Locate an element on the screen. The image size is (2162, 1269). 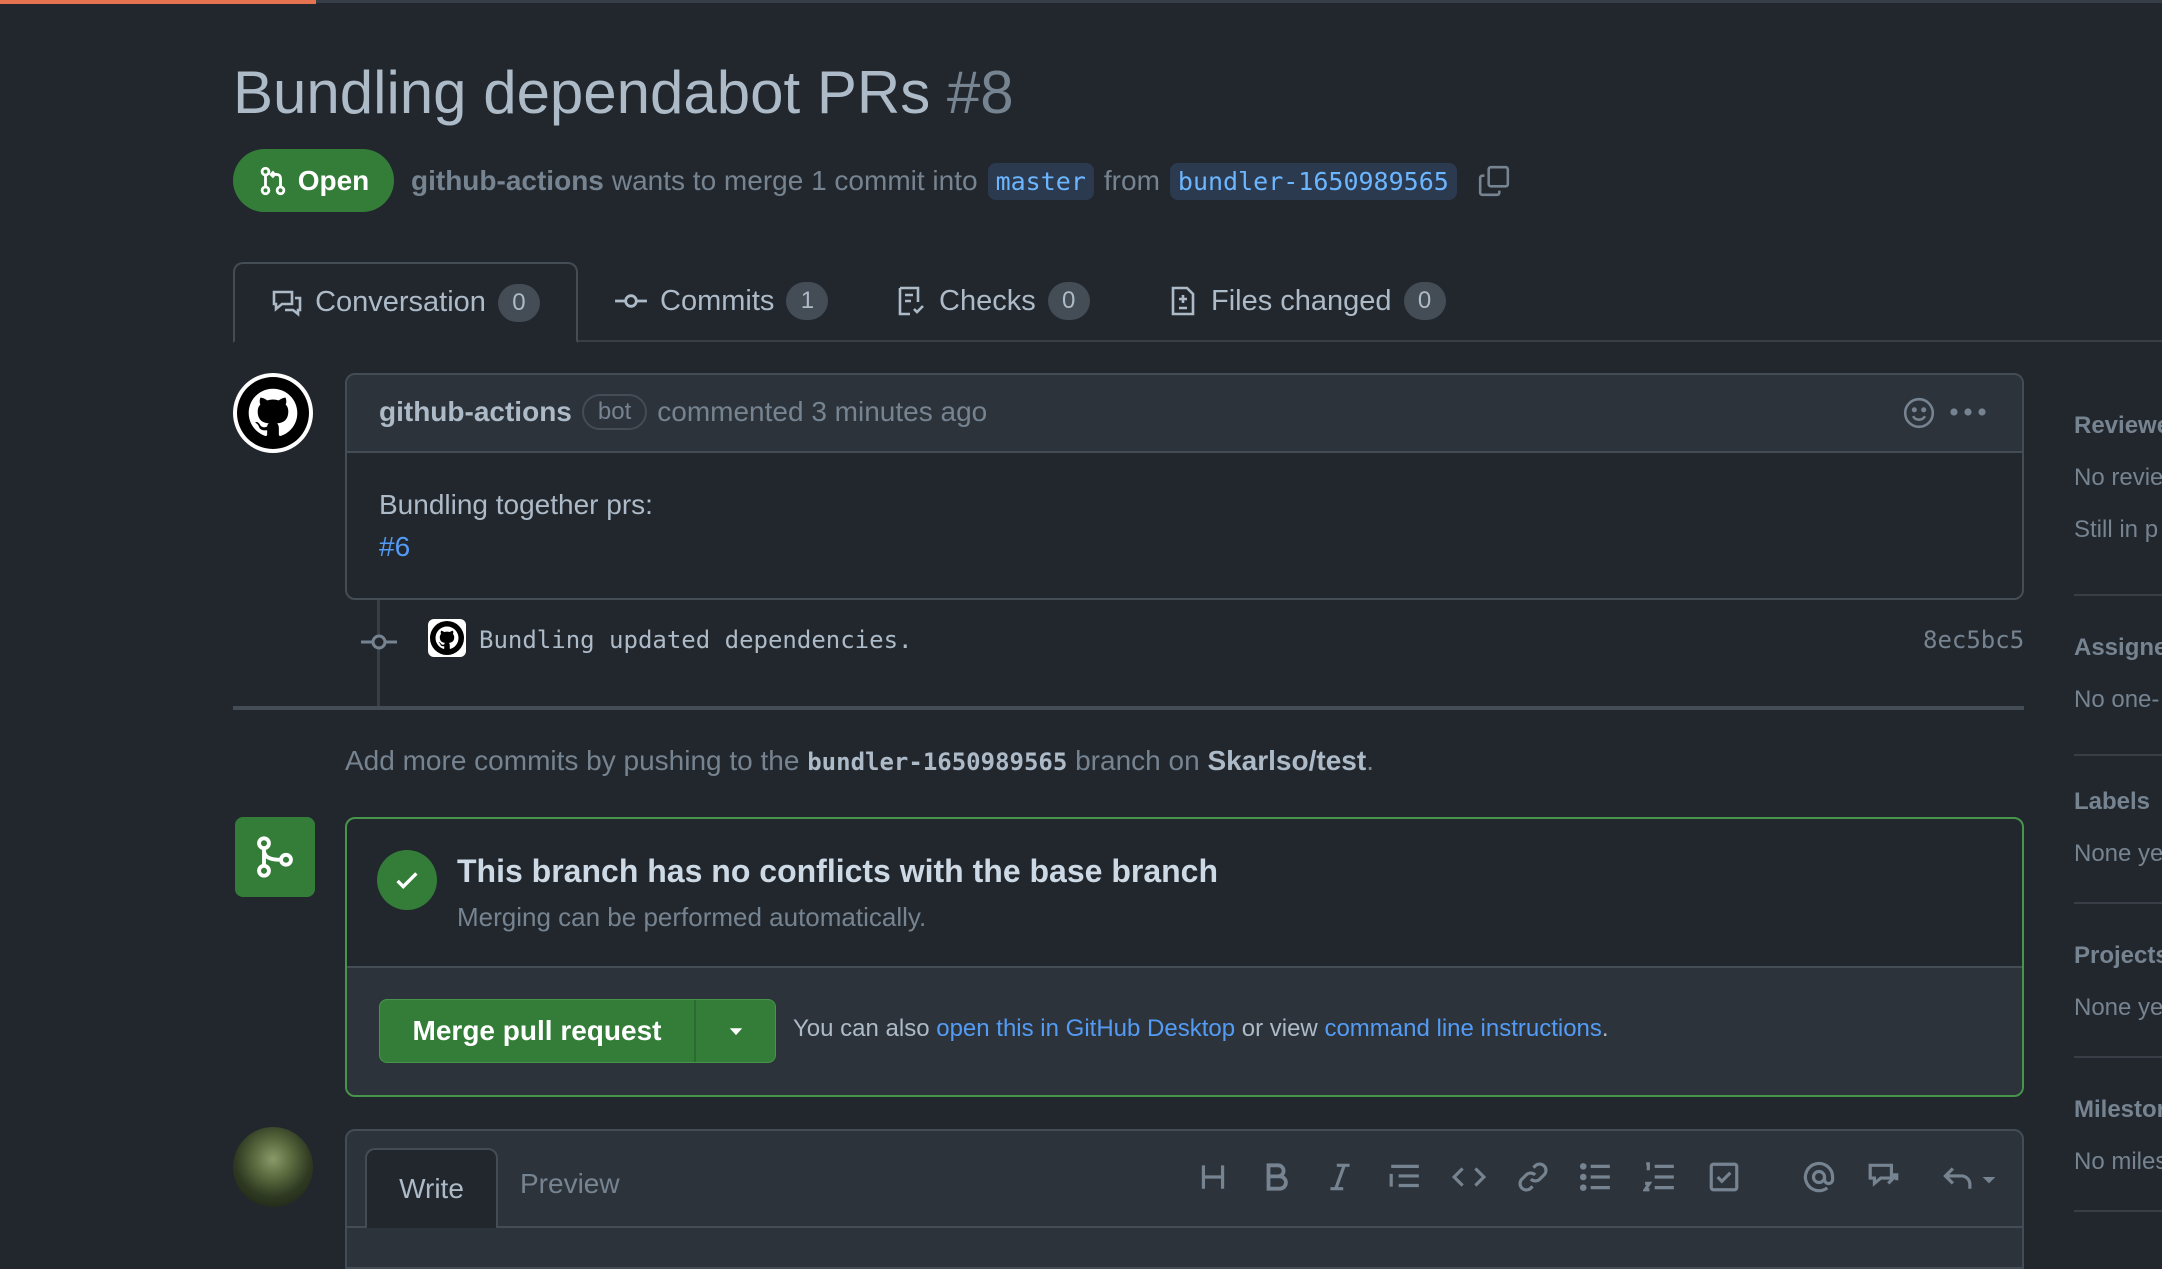
tab-files-changed: Files changed 0 is located at coordinates (1306, 301).